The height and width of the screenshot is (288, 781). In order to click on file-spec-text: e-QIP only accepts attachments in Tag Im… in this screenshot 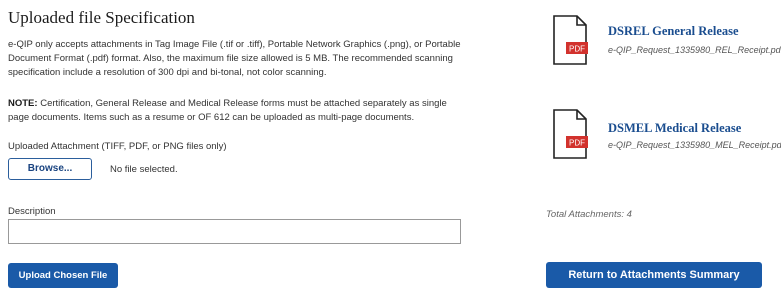, I will do `click(234, 58)`.